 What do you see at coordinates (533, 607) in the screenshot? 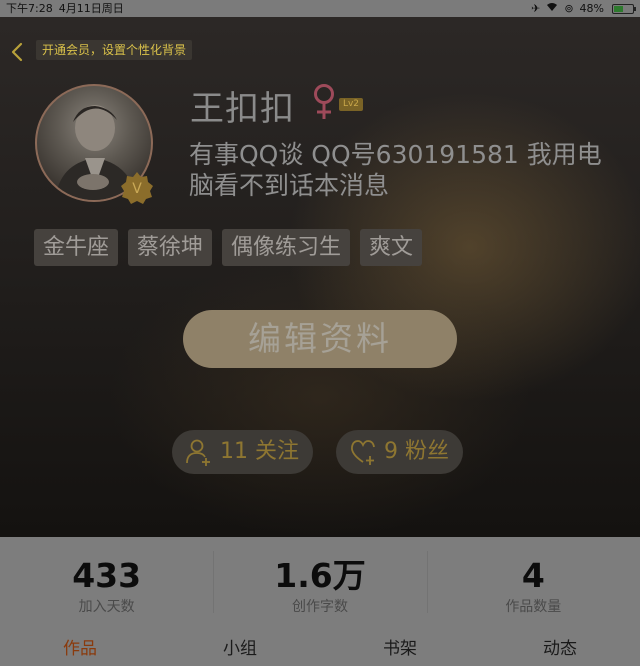
I see `stat-label: 作品数量` at bounding box center [533, 607].